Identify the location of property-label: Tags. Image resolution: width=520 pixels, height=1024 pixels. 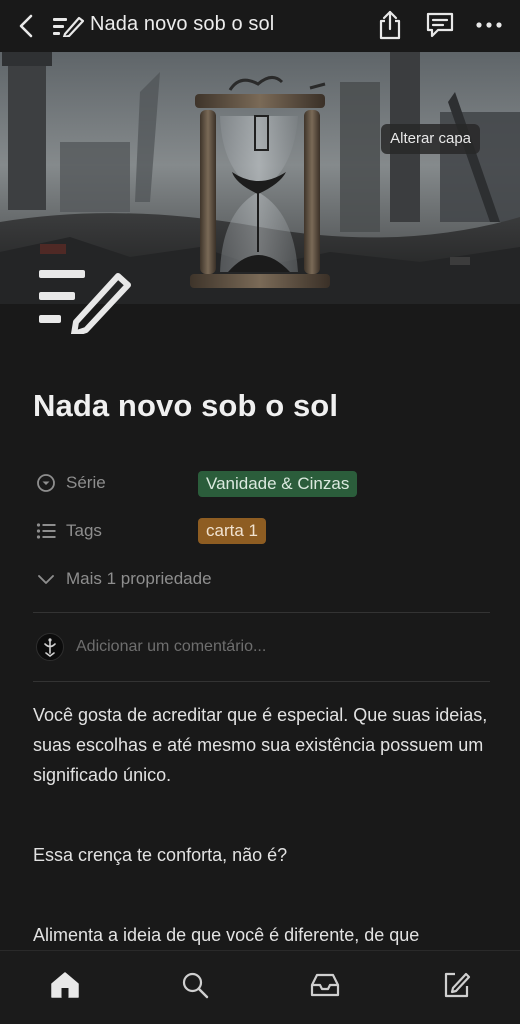
(84, 530).